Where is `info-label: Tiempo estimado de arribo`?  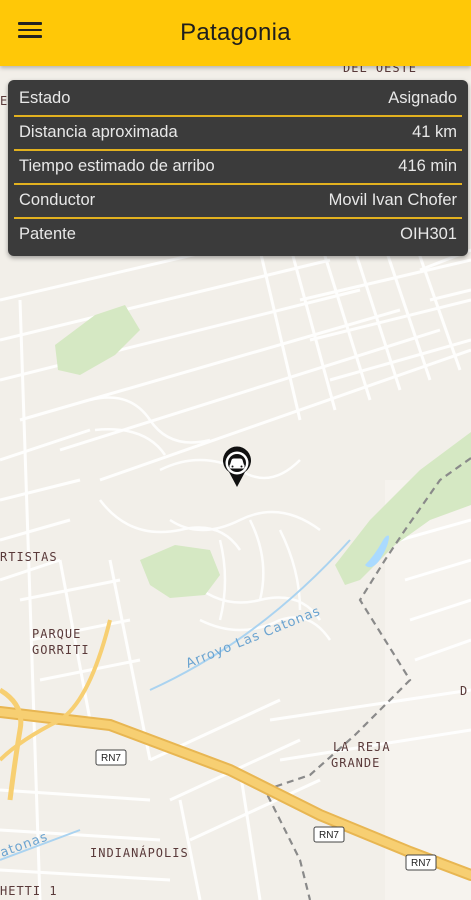
info-label: Tiempo estimado de arribo is located at coordinates (117, 166).